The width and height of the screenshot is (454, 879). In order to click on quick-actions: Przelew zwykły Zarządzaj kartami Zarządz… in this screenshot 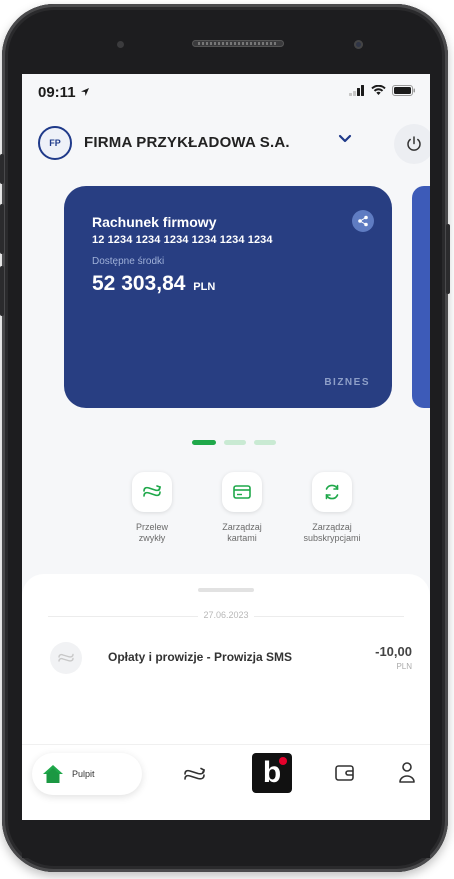, I will do `click(242, 527)`.